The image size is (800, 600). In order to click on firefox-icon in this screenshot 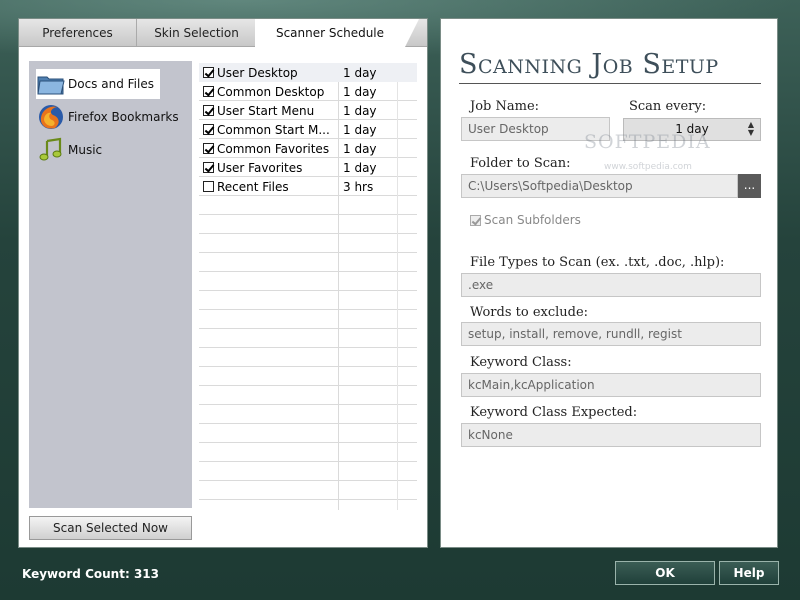, I will do `click(51, 117)`.